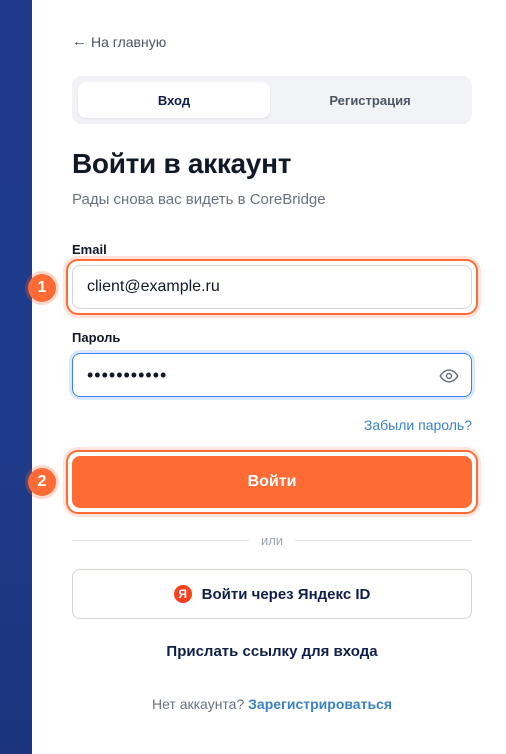  I want to click on signup-prompt: Нет аккаунта?, so click(198, 704).